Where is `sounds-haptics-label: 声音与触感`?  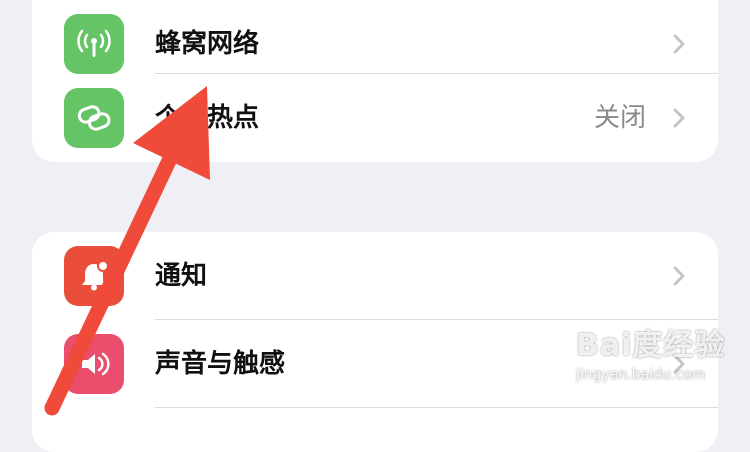
sounds-haptics-label: 声音与触感 is located at coordinates (220, 364).